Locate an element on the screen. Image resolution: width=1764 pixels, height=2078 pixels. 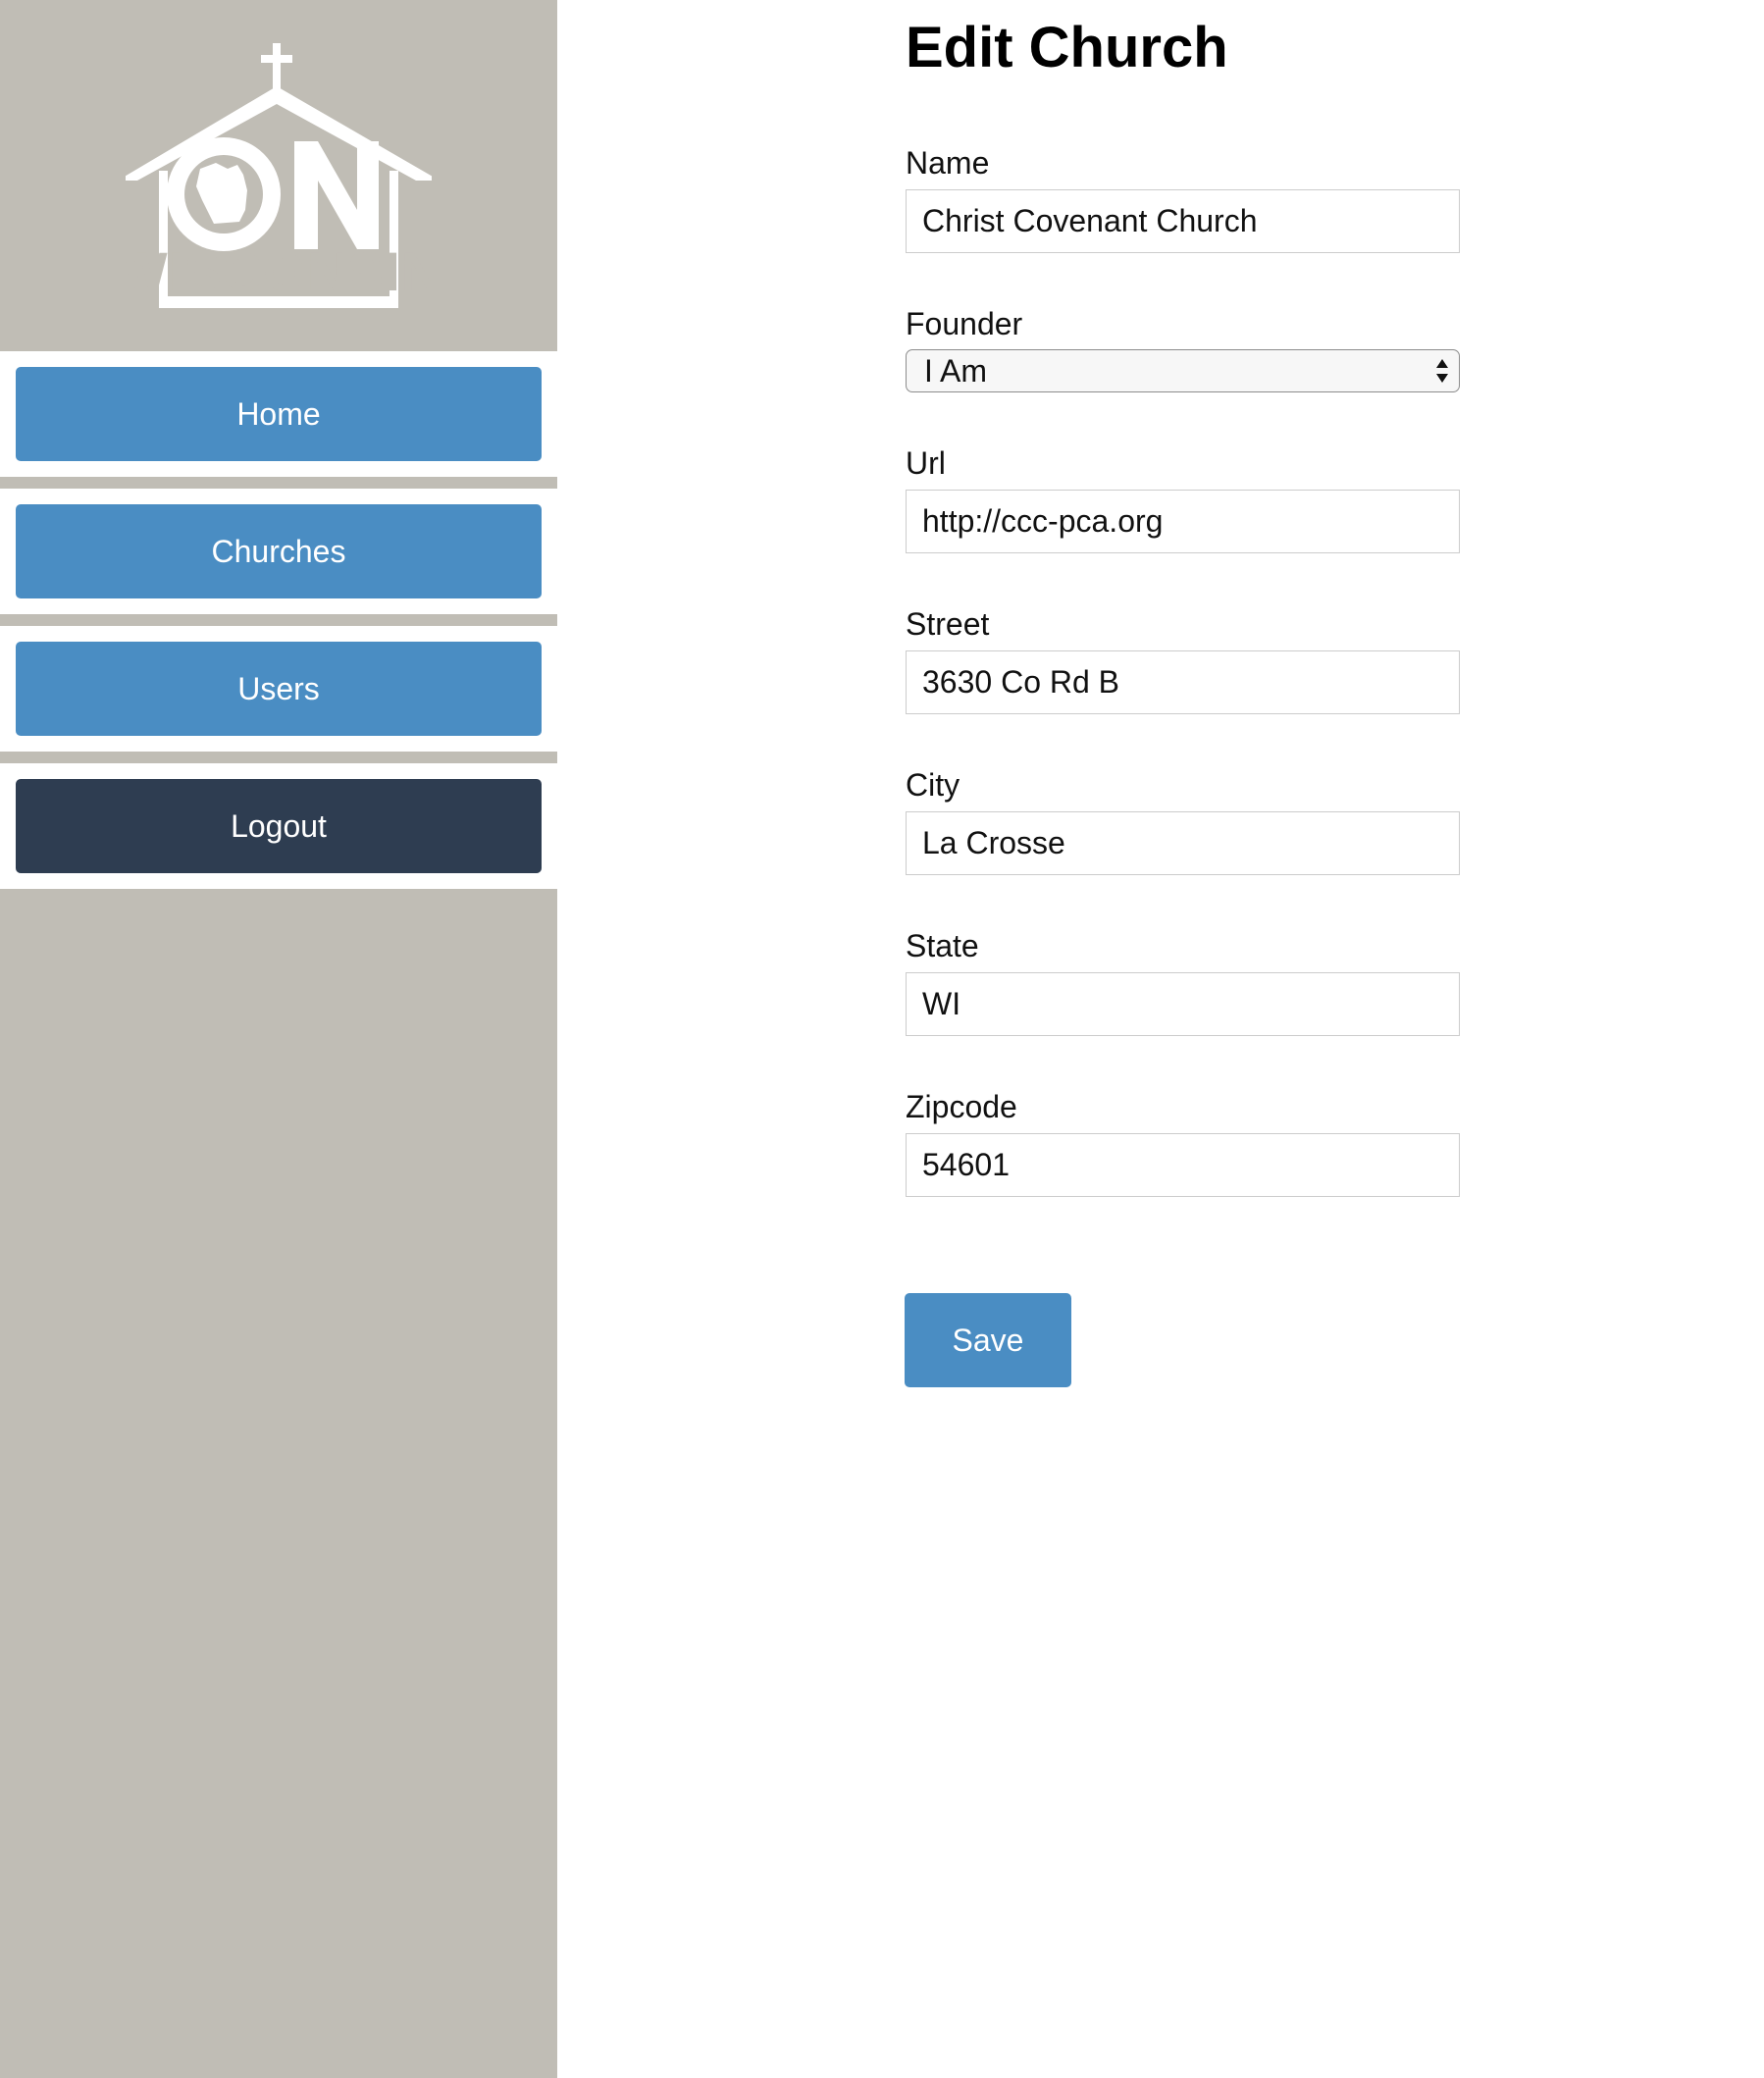
name-input is located at coordinates (1183, 221).